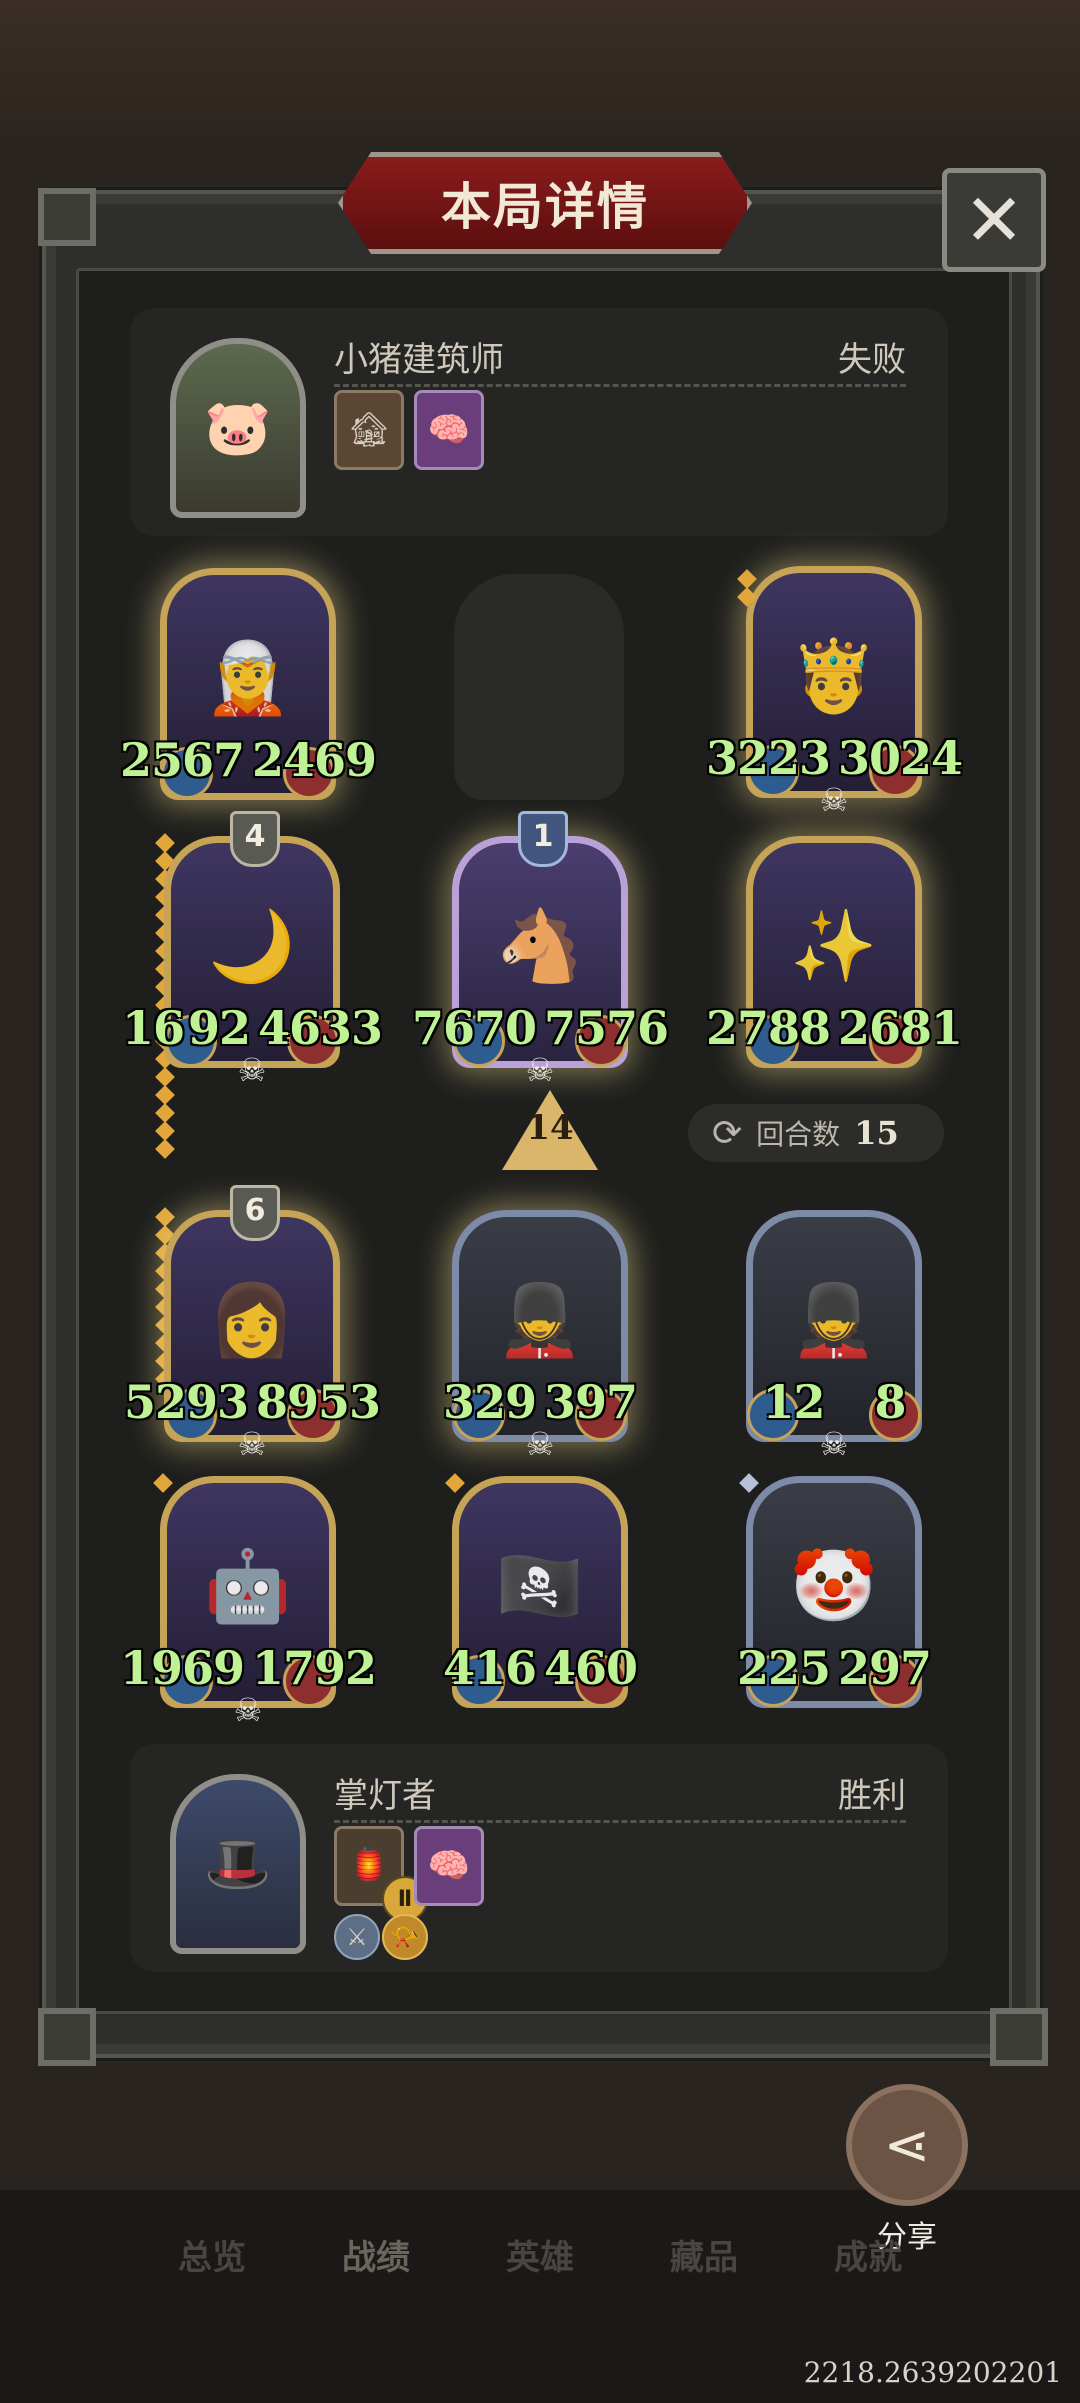 The image size is (1080, 2403). Describe the element at coordinates (900, 1028) in the screenshot. I see `health-value: 2681` at that location.